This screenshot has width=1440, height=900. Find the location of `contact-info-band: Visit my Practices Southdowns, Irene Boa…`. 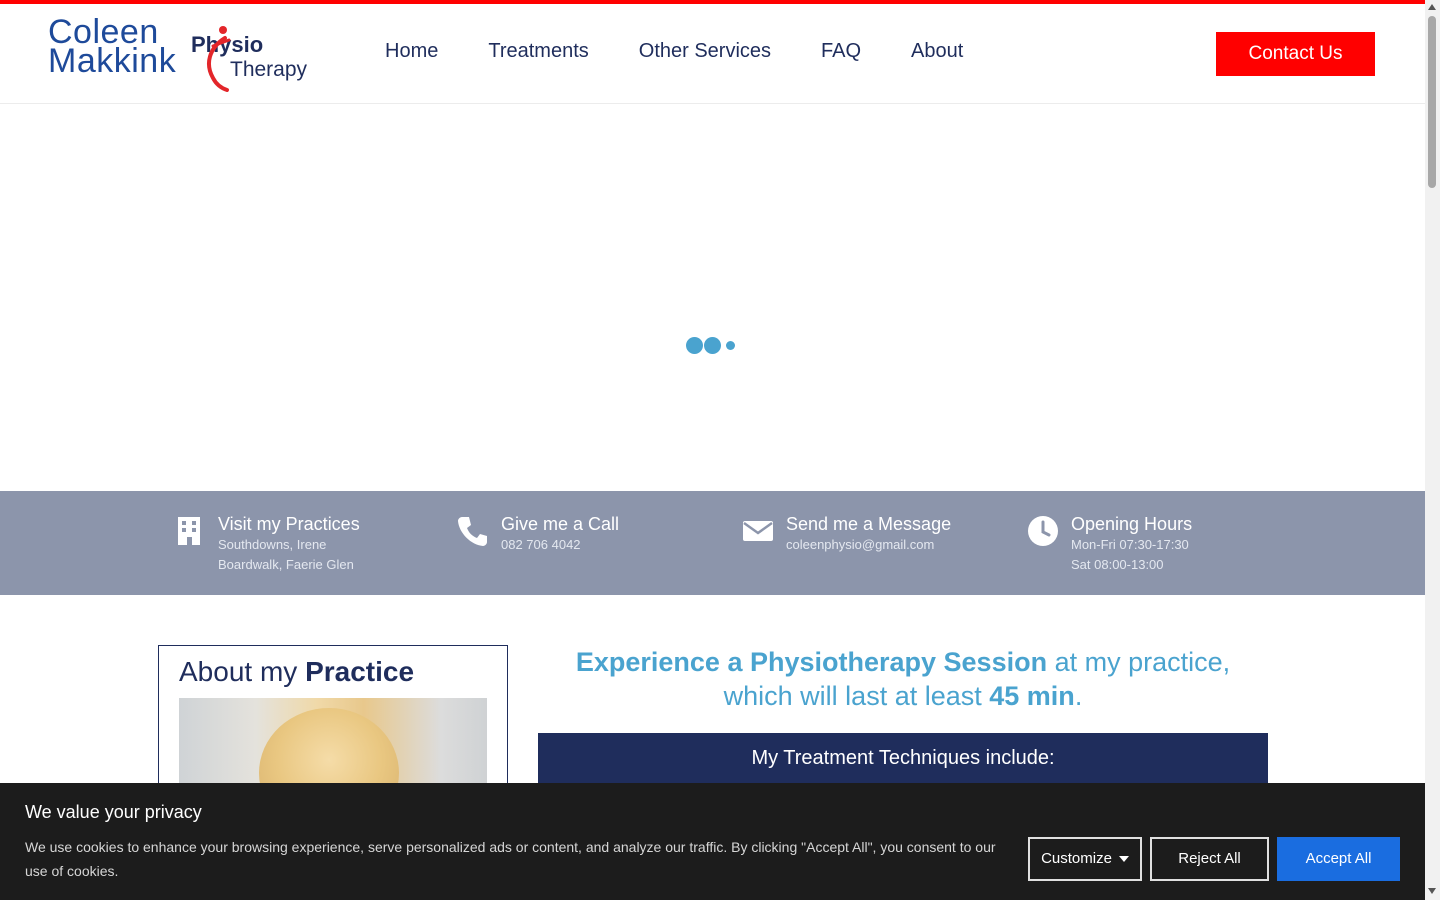

contact-info-band: Visit my Practices Southdowns, Irene Boa… is located at coordinates (712, 543).